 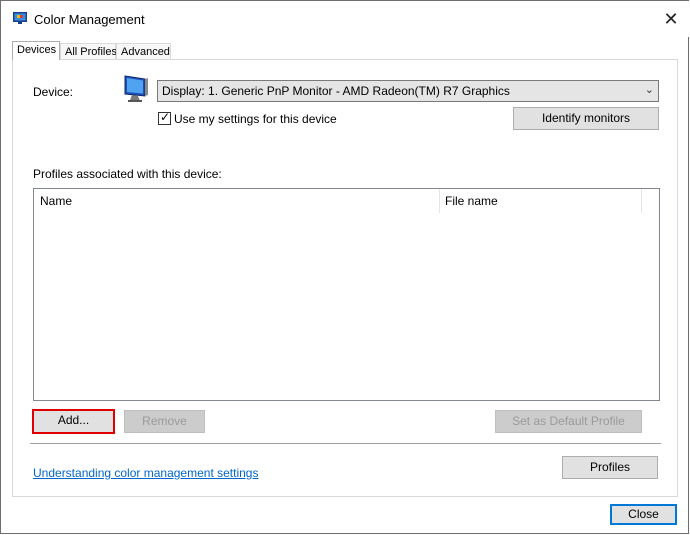 I want to click on use-my-settings-checkbox: ✓, so click(x=164, y=117).